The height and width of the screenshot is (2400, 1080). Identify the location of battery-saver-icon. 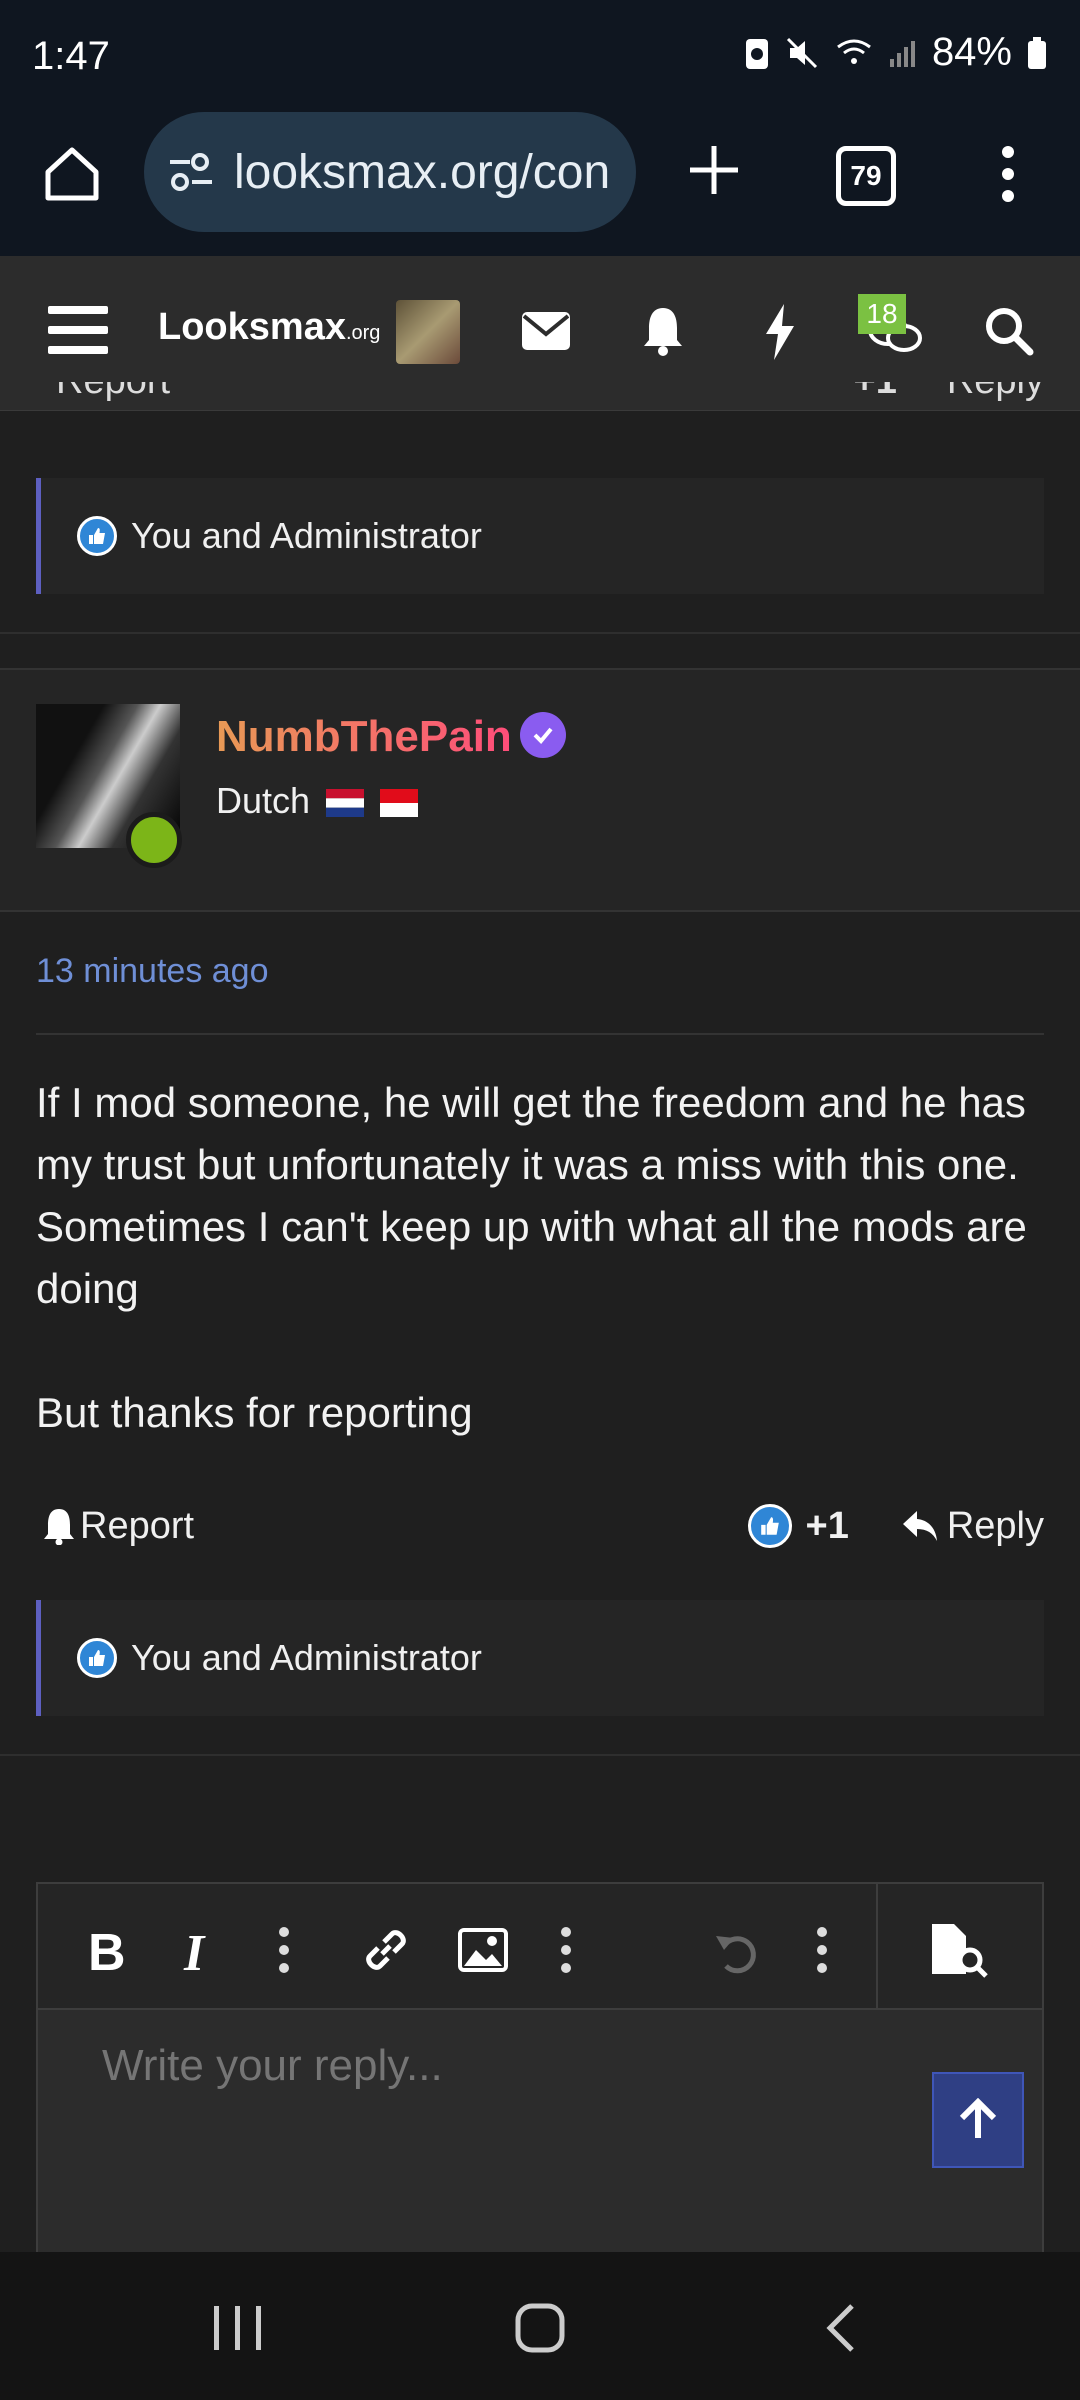
(756, 53).